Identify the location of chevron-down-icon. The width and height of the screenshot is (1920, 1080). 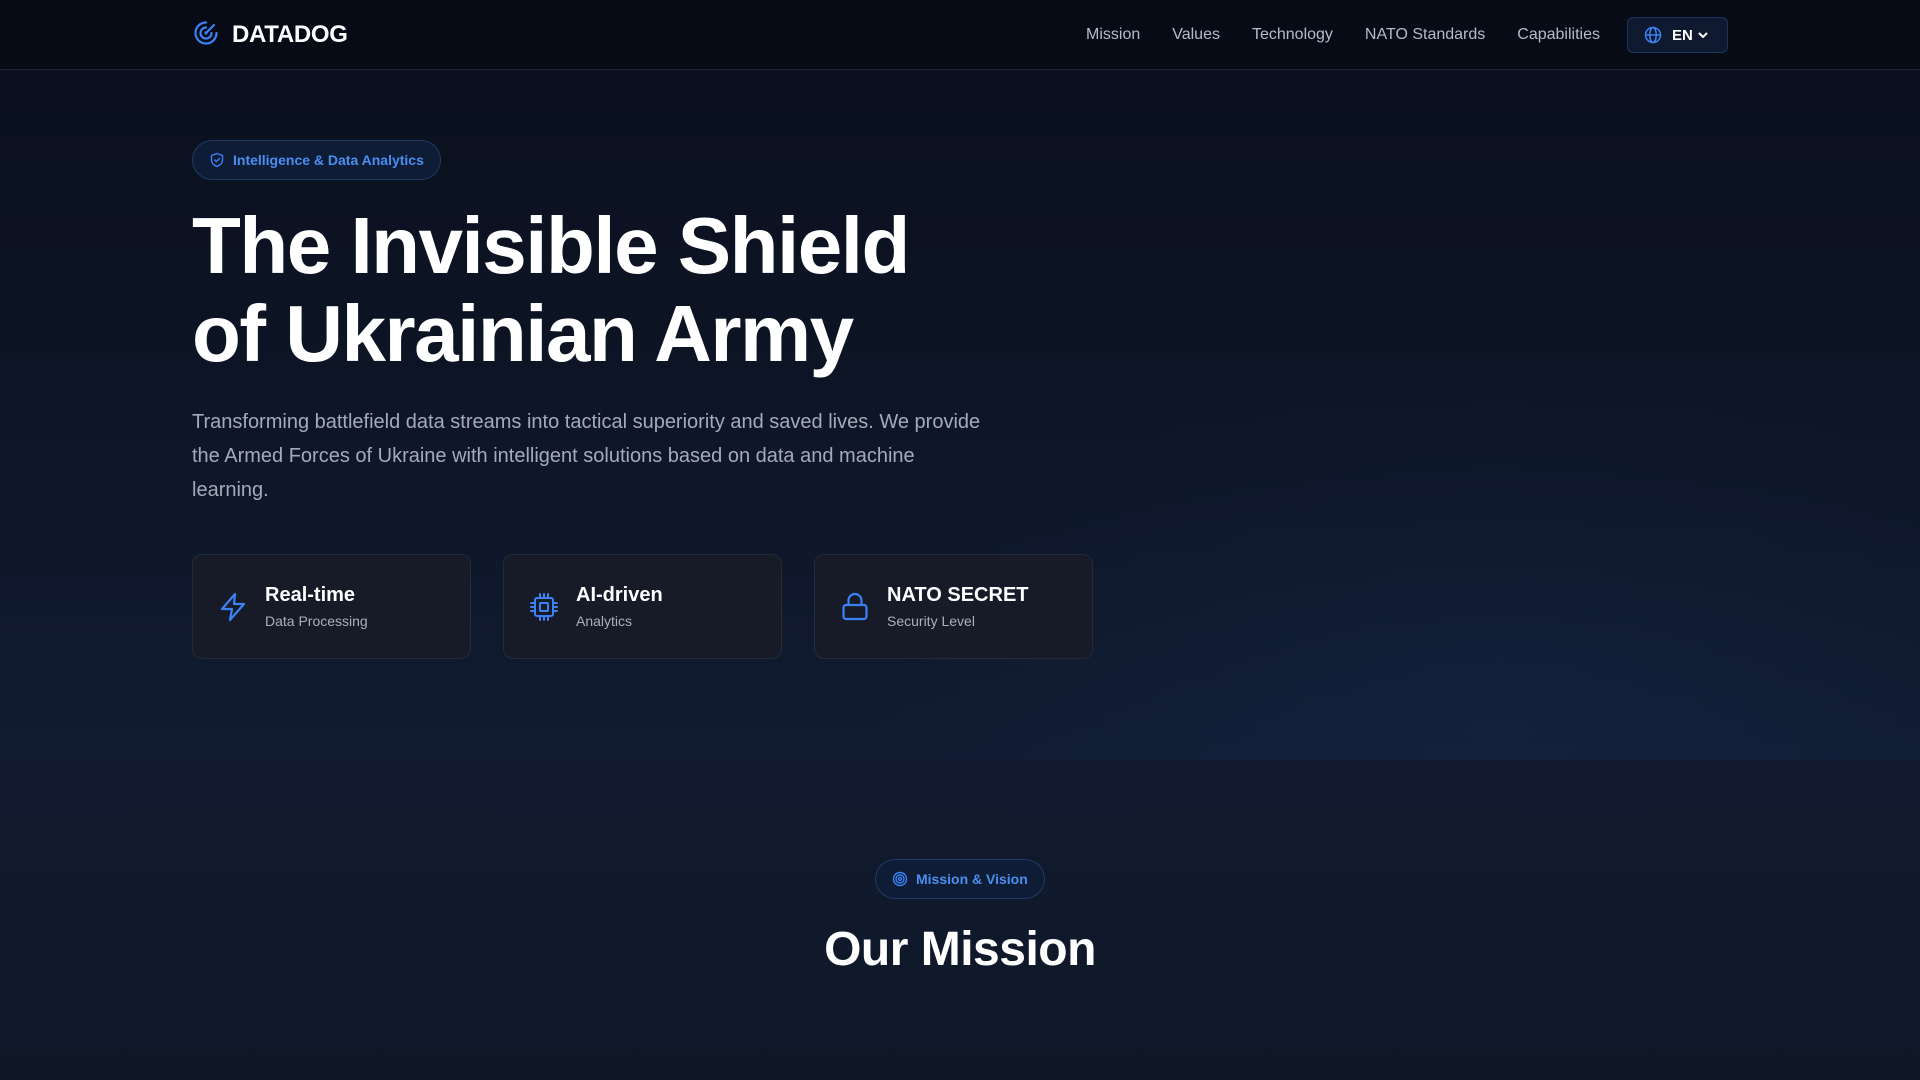
(1703, 35).